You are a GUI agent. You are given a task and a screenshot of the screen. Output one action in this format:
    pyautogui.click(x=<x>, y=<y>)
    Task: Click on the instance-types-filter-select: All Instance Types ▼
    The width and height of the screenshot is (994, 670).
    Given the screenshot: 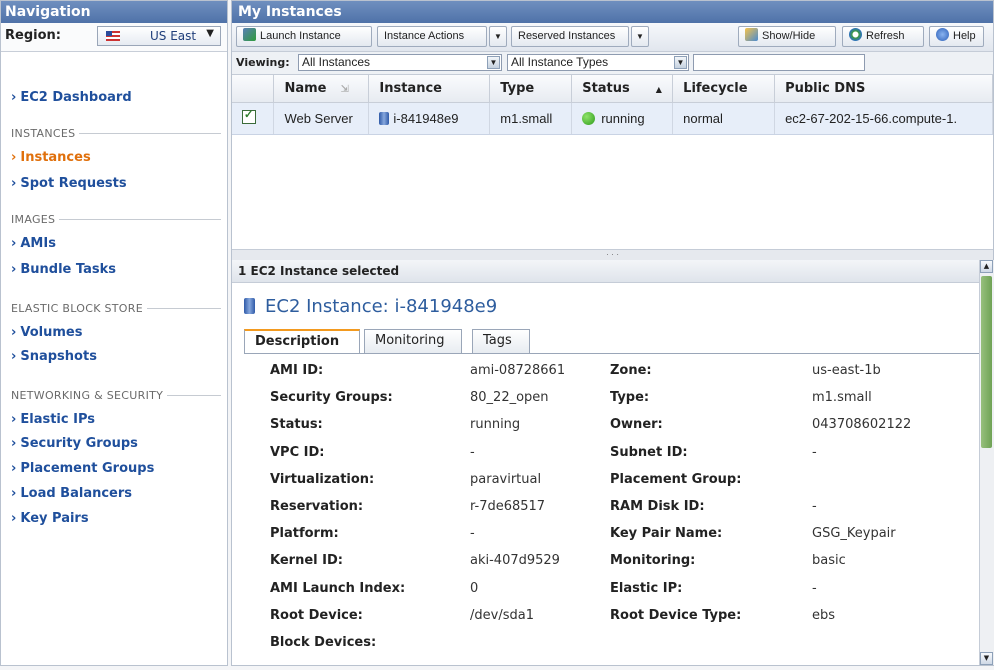 What is the action you would take?
    pyautogui.click(x=598, y=62)
    